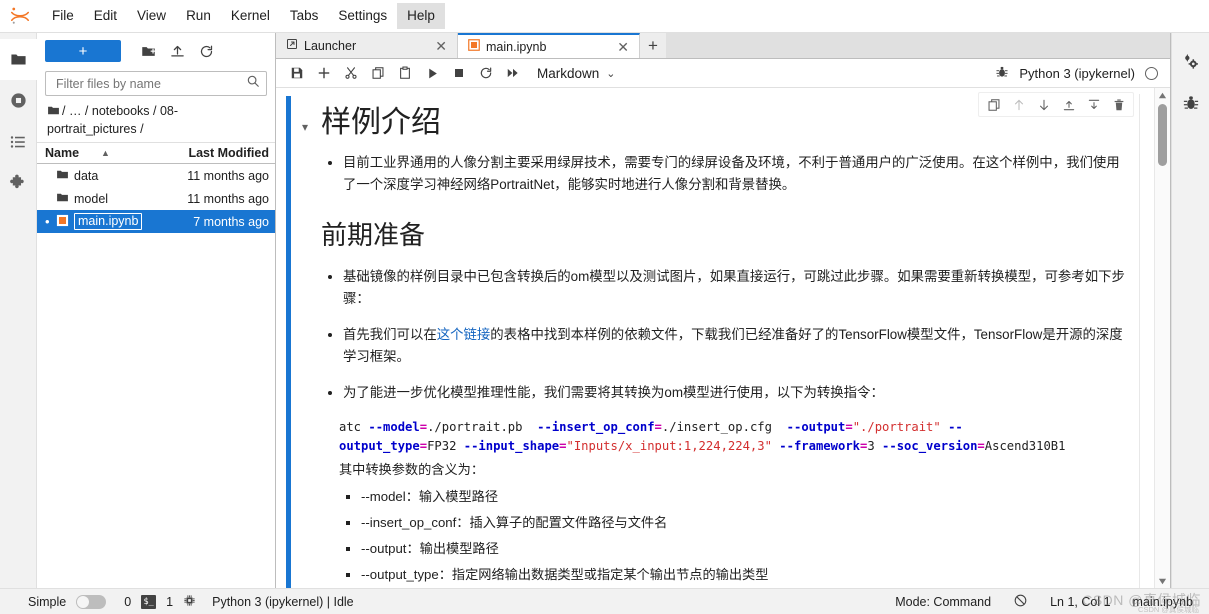 The width and height of the screenshot is (1209, 614). Describe the element at coordinates (993, 104) in the screenshot. I see `duplicate-cell-icon` at that location.